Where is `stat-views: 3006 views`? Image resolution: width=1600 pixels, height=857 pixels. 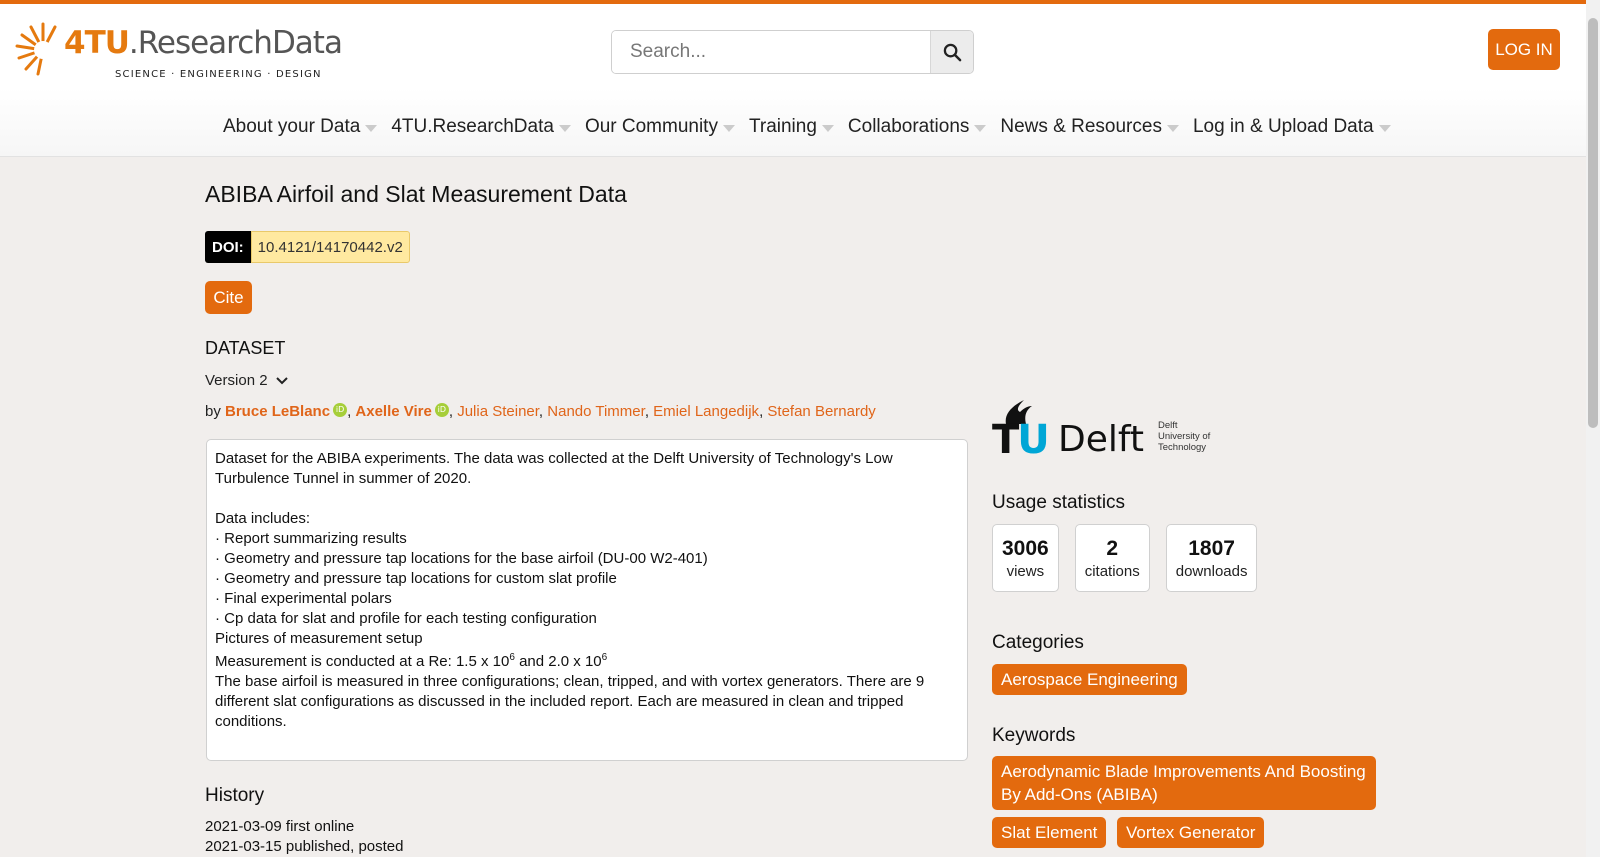
stat-views: 3006 views is located at coordinates (1025, 558).